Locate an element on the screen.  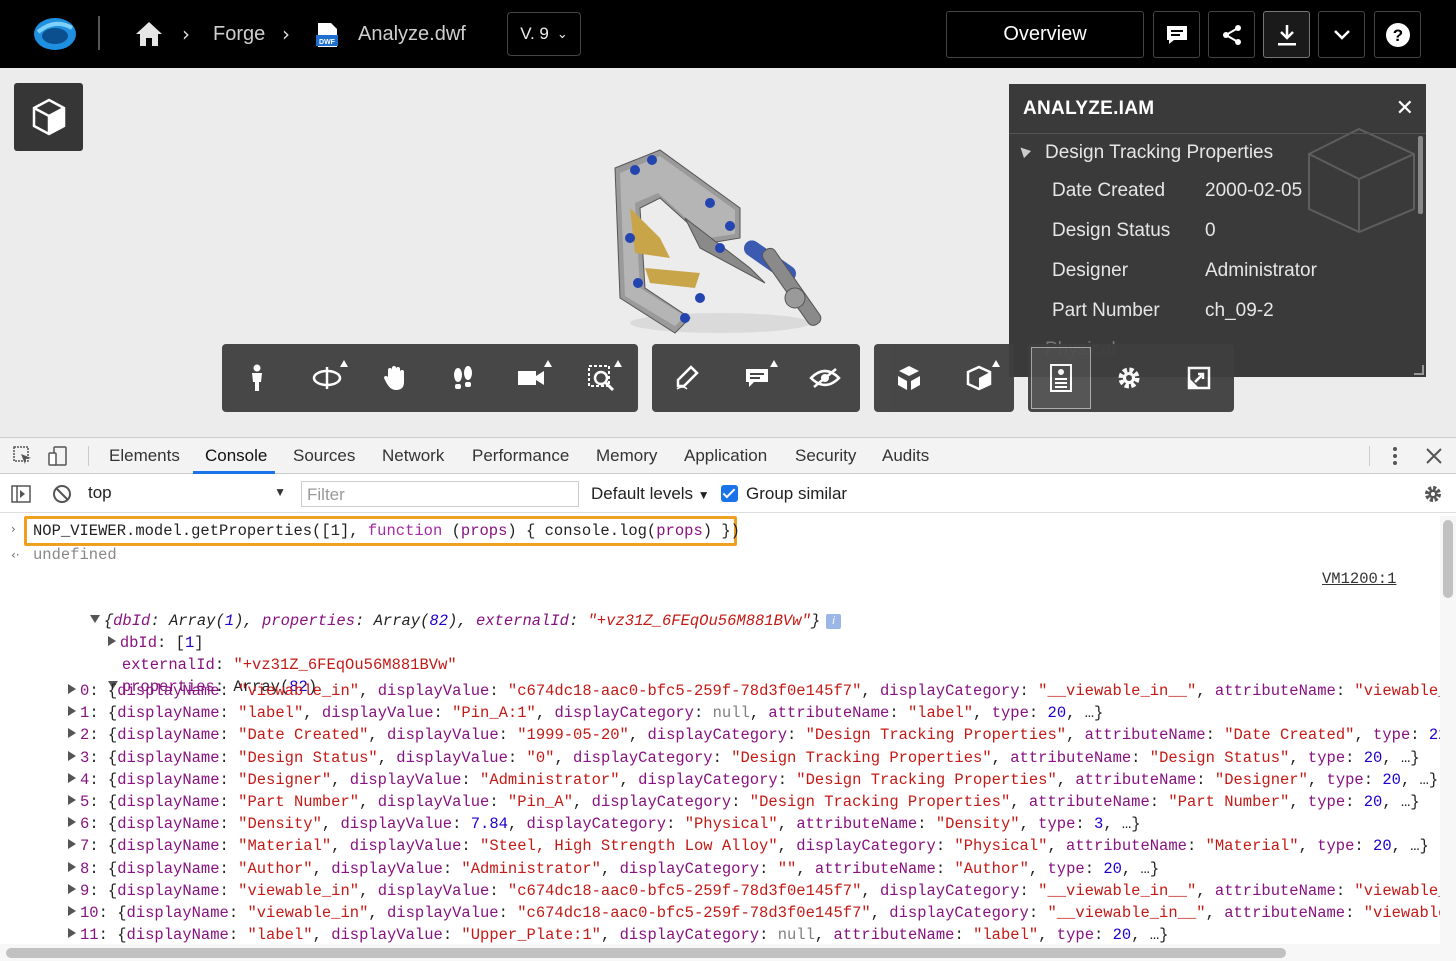
source-link: VM1200:1 is located at coordinates (1359, 579).